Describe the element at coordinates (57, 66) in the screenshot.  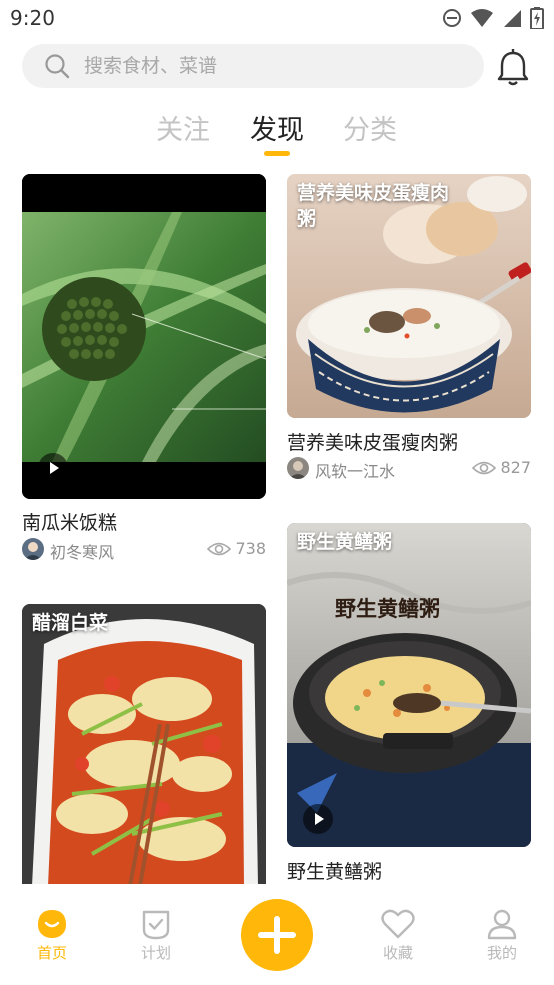
I see `search-icon` at that location.